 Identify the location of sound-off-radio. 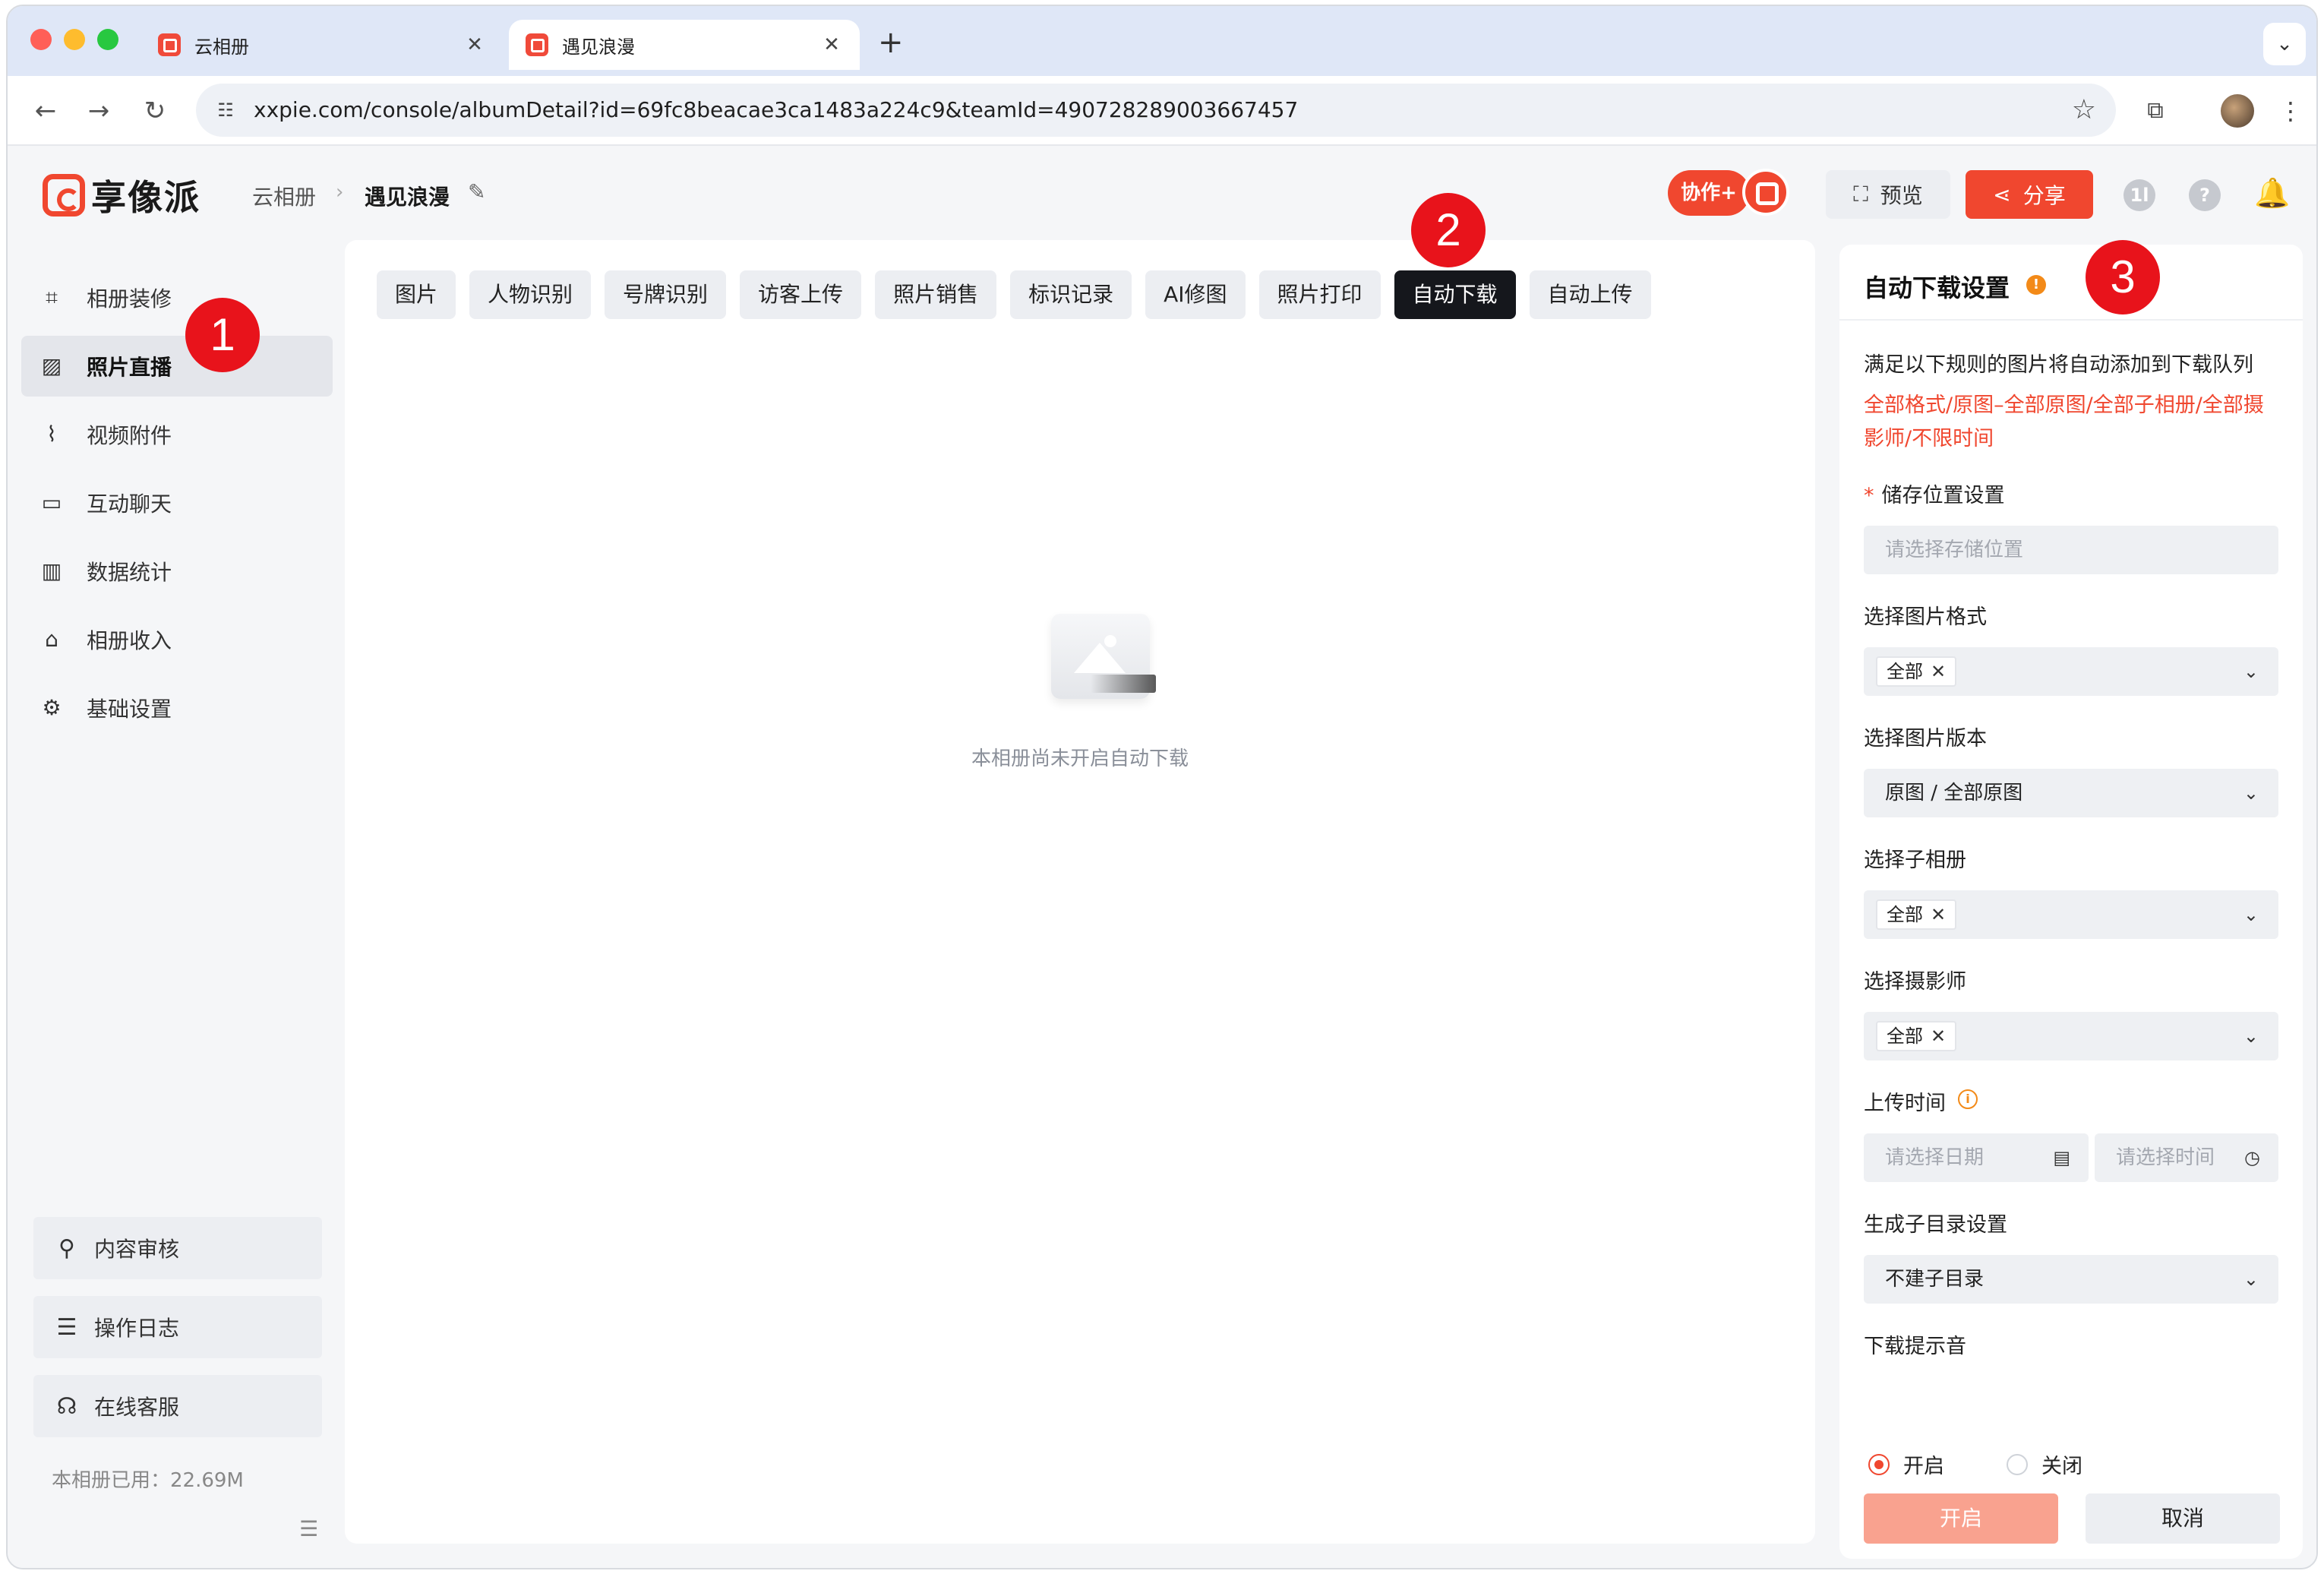
(2017, 1464).